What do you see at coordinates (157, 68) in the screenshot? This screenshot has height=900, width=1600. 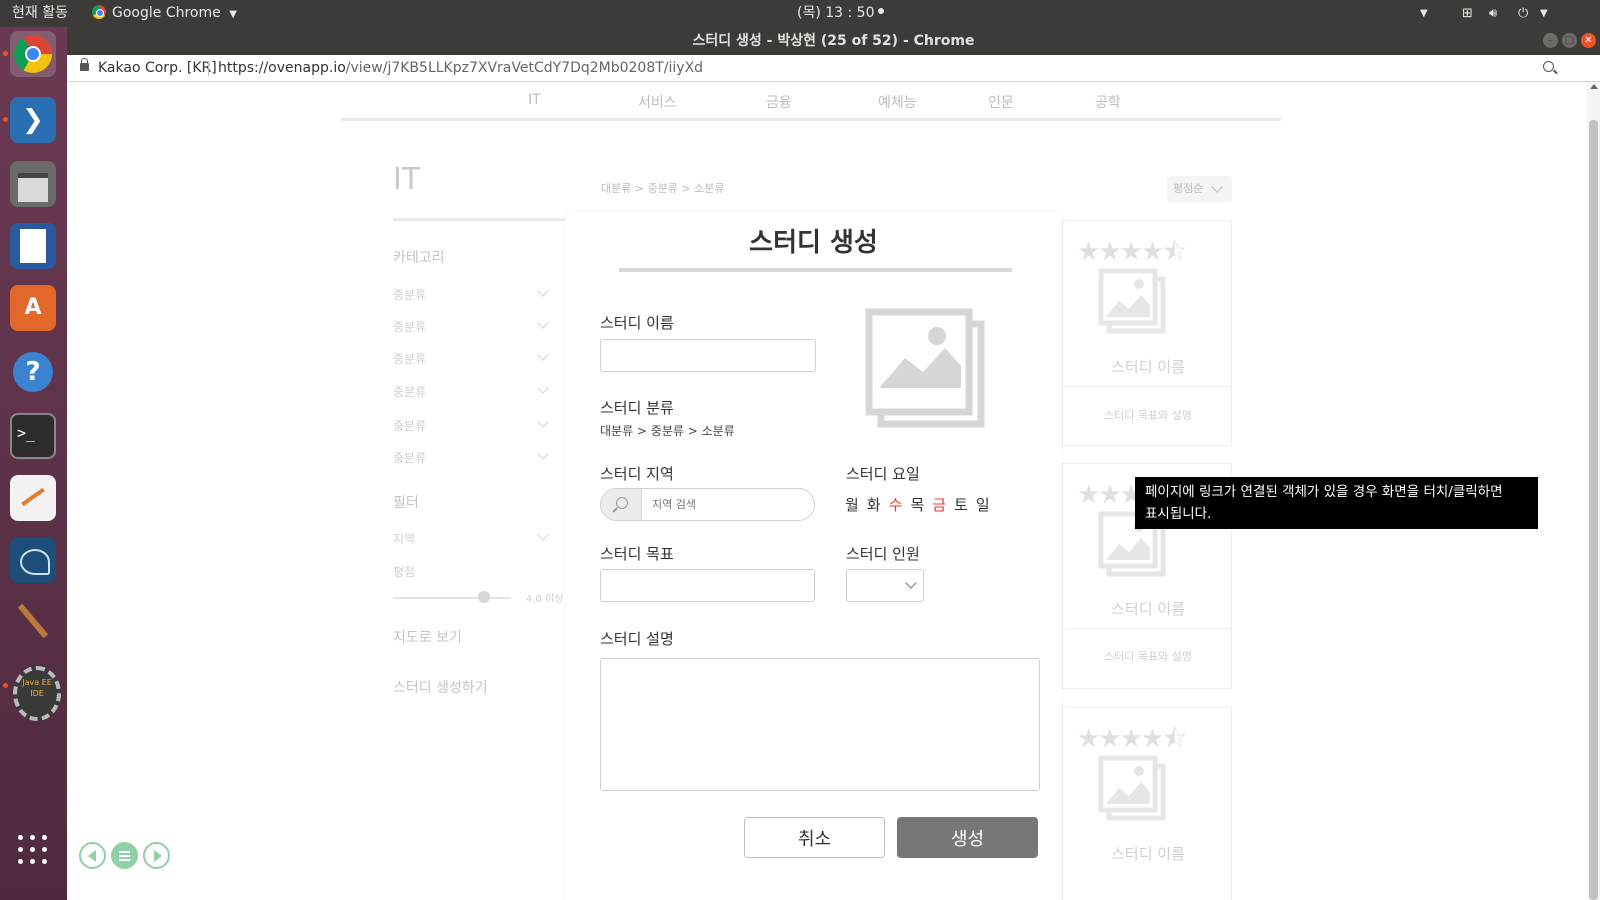 I see `site-identity: Kakao Corp. [KR]` at bounding box center [157, 68].